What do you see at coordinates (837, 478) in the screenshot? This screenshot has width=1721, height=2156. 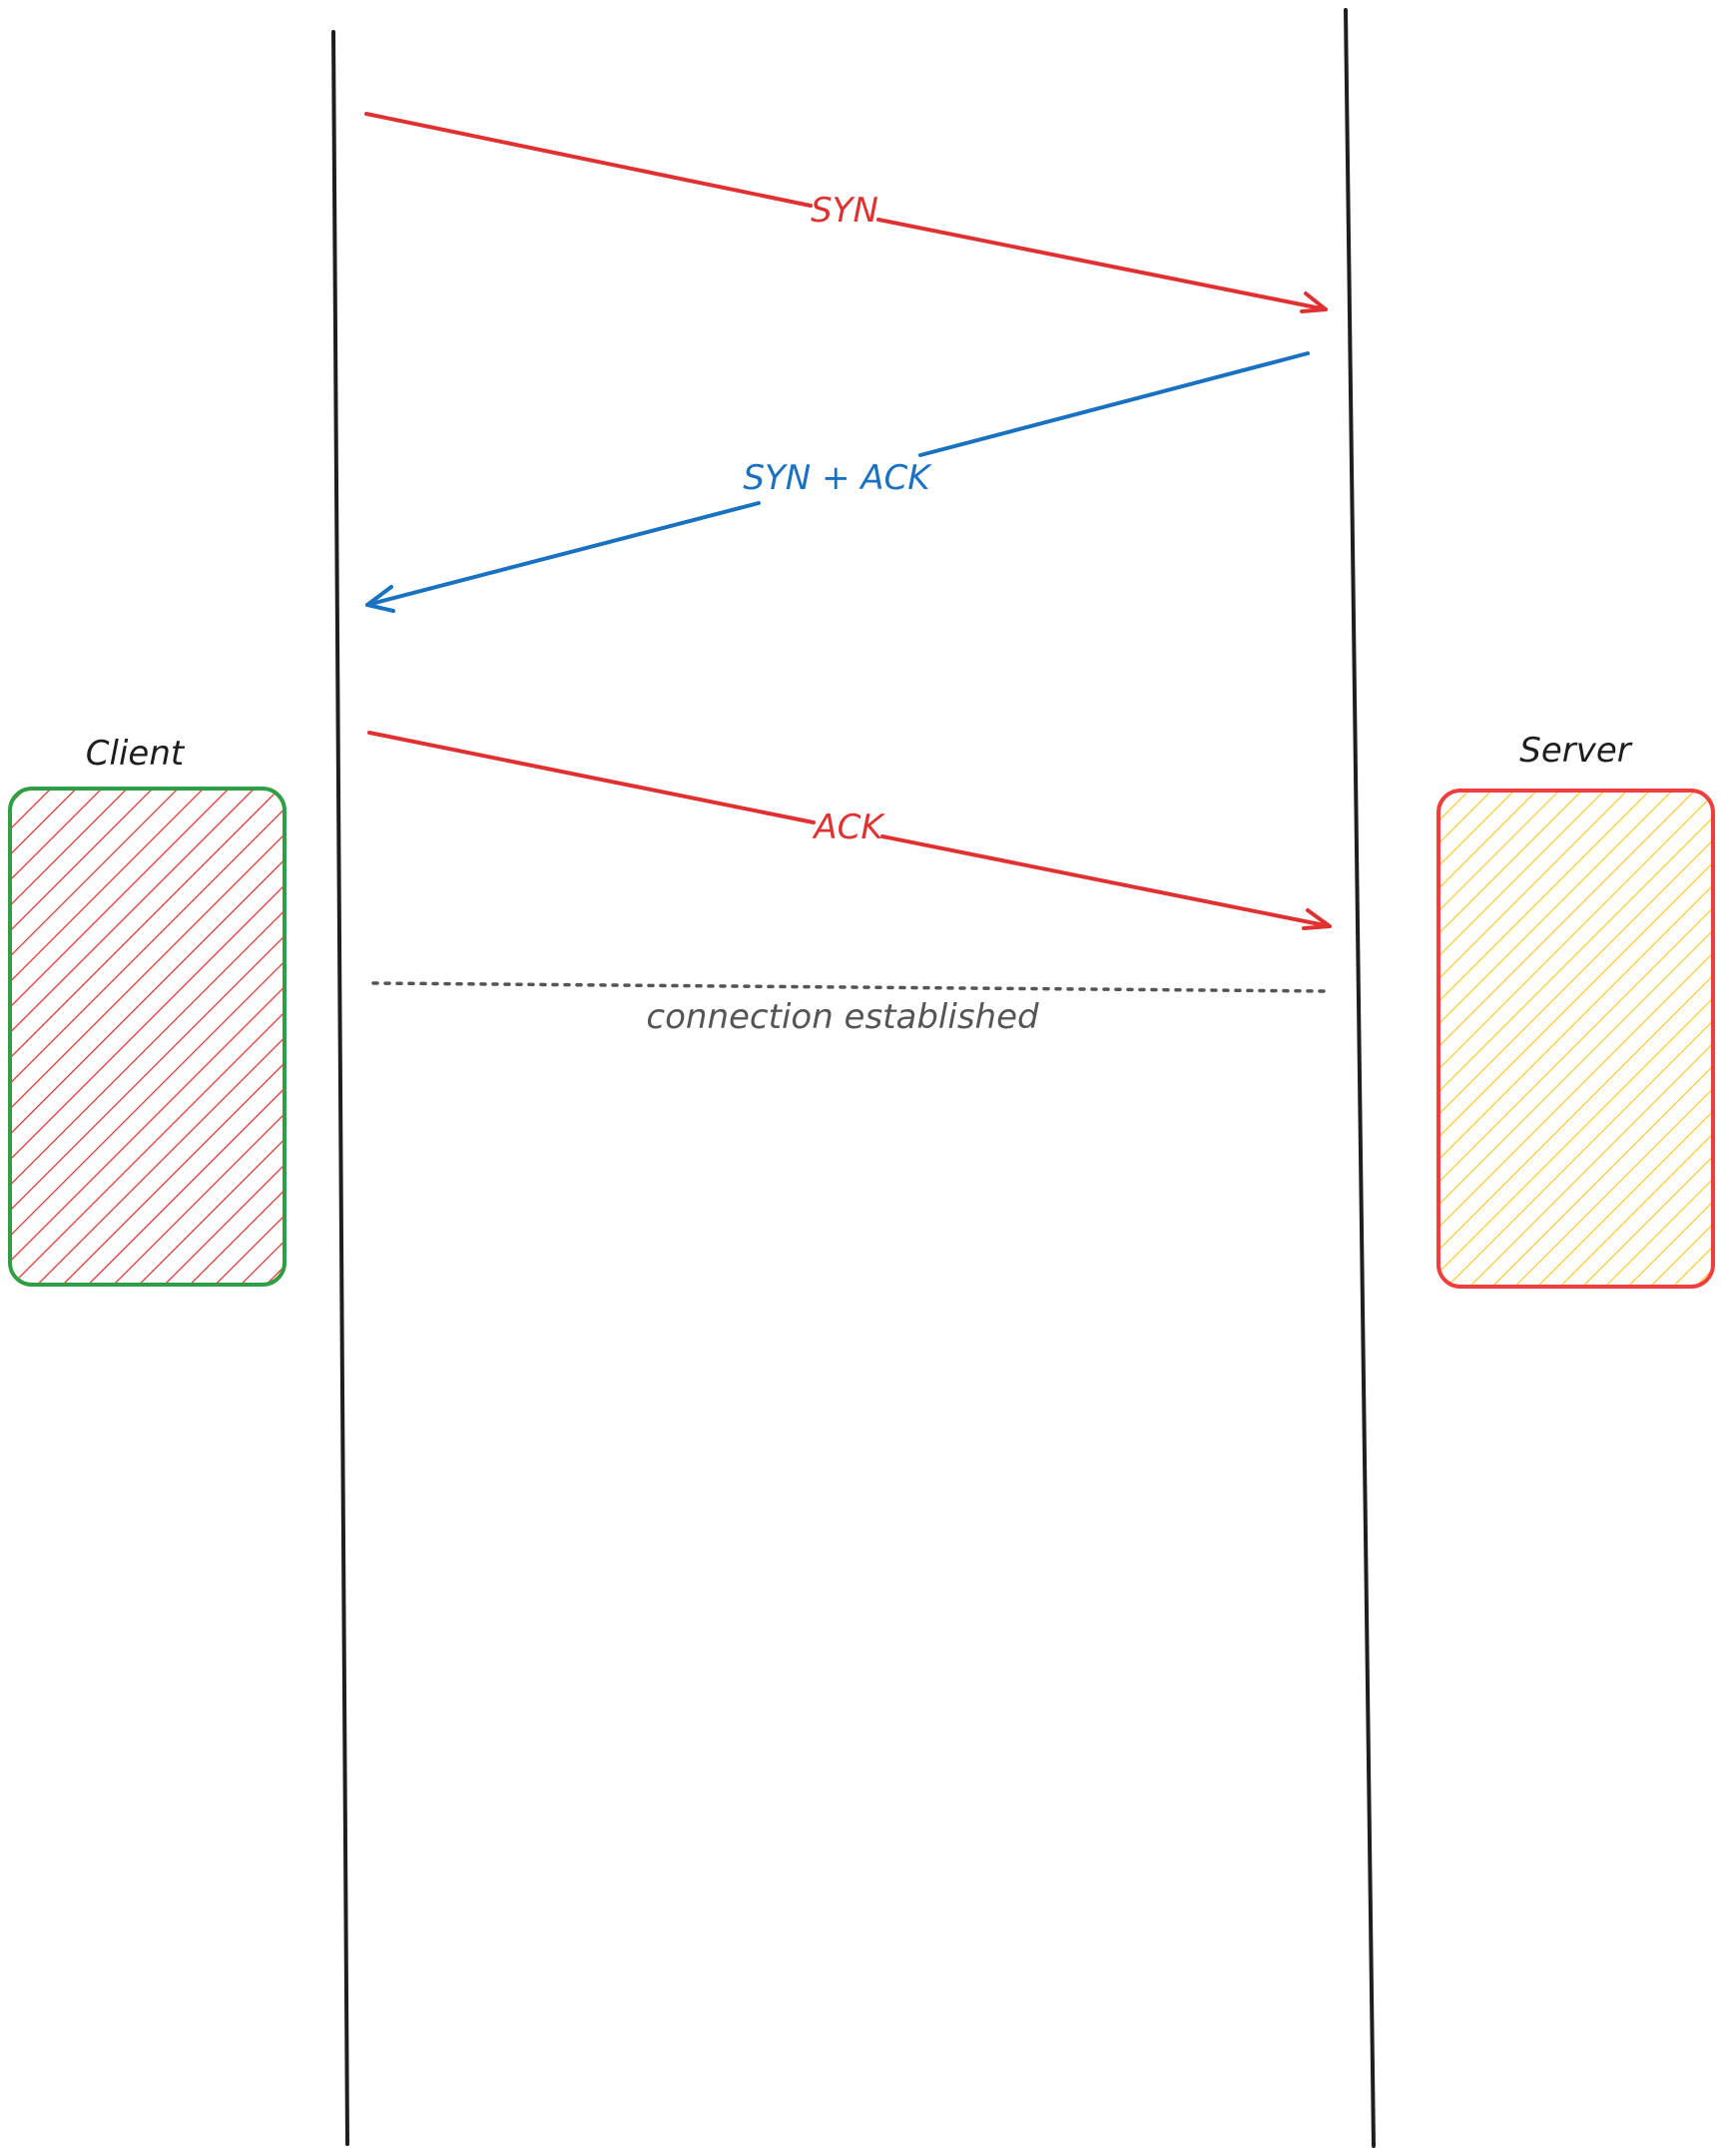 I see `syn-ack-label: SYN + ACK` at bounding box center [837, 478].